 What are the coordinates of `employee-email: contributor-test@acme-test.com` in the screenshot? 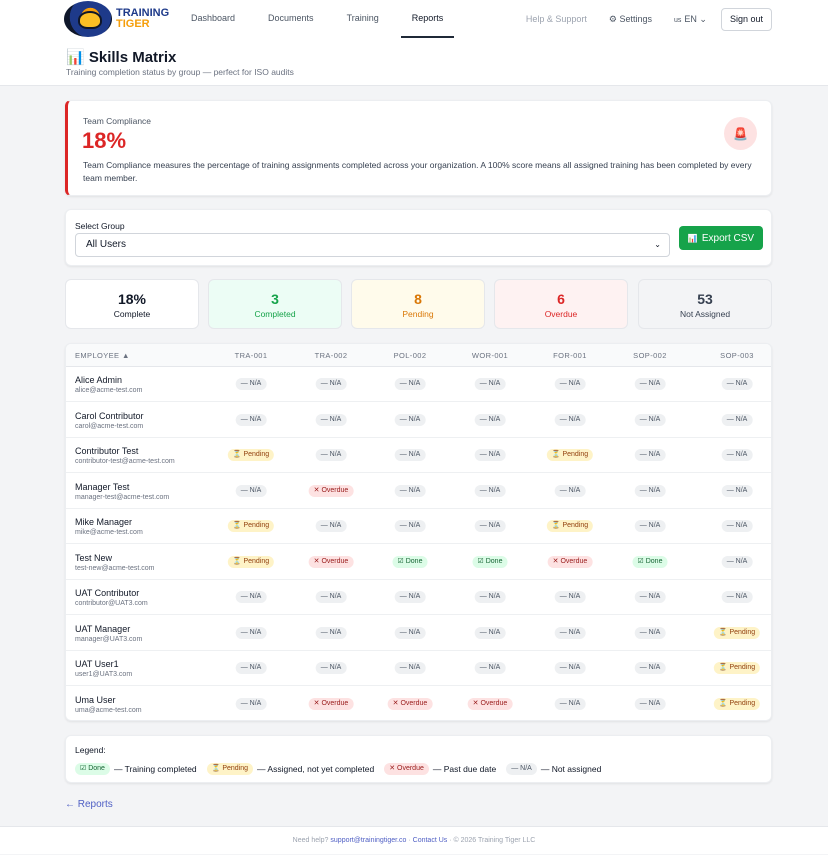 It's located at (125, 461).